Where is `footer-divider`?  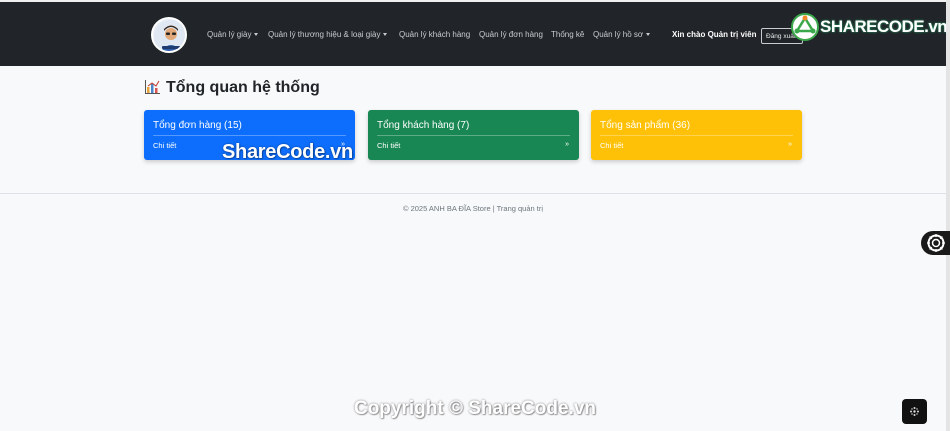
footer-divider is located at coordinates (473, 193).